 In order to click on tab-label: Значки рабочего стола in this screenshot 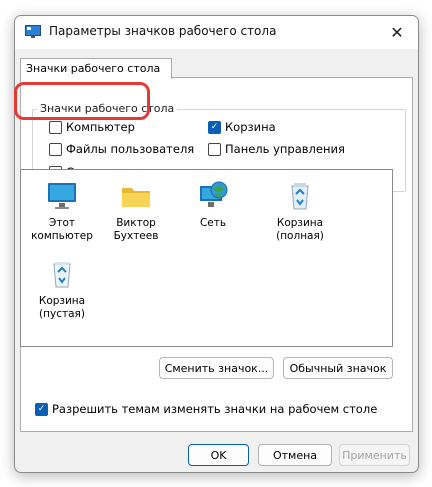, I will do `click(93, 68)`.